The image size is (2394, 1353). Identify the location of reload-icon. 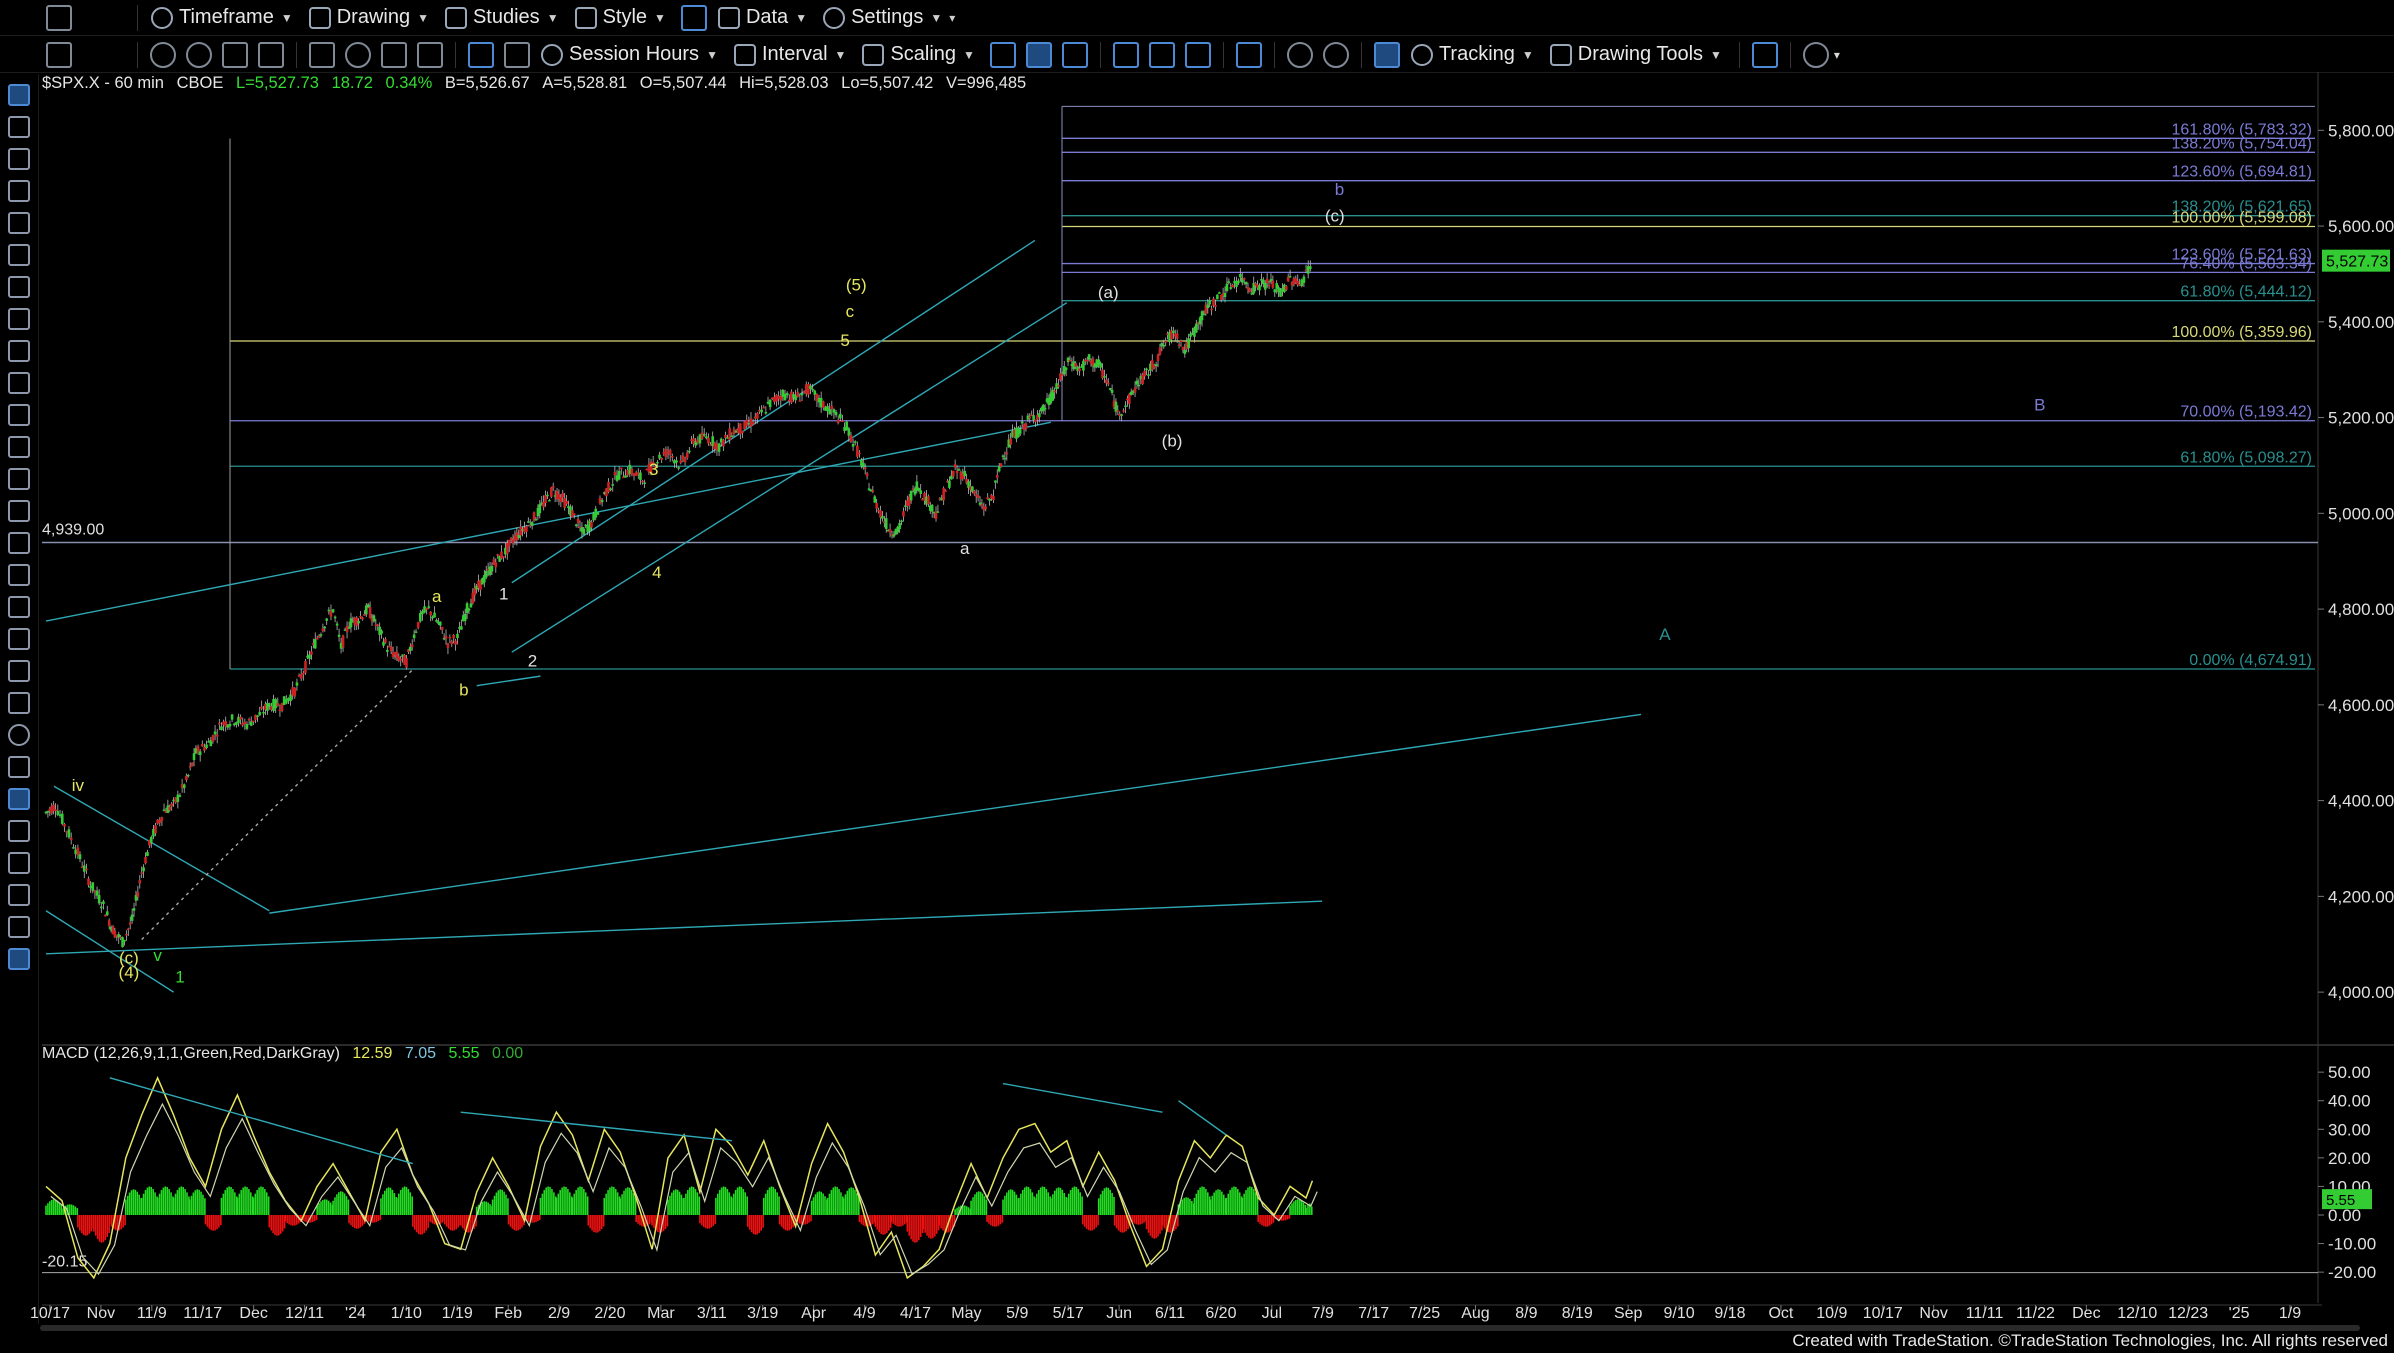
(199, 54).